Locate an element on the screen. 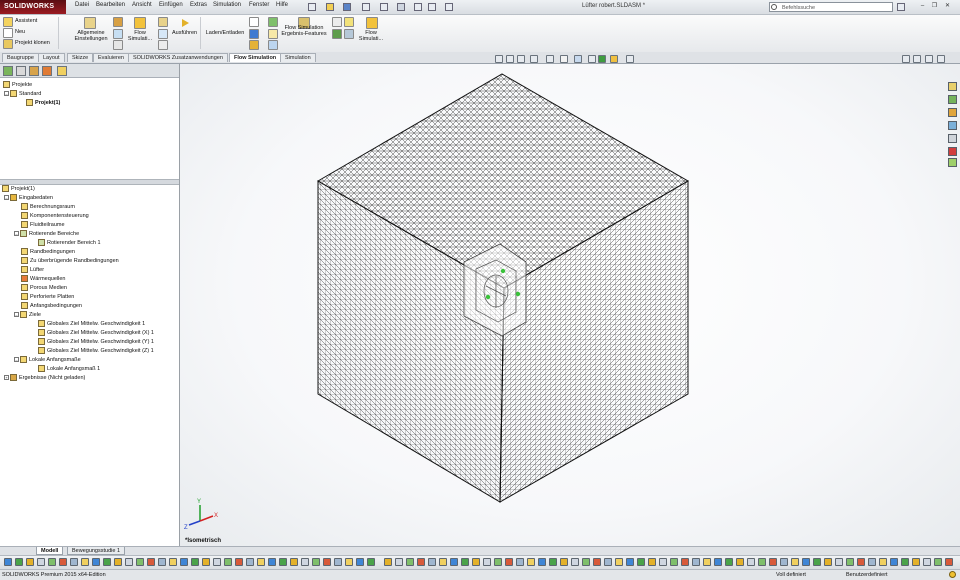 The width and height of the screenshot is (960, 580). tree-project-1: Projekt(1) is located at coordinates (43, 102).